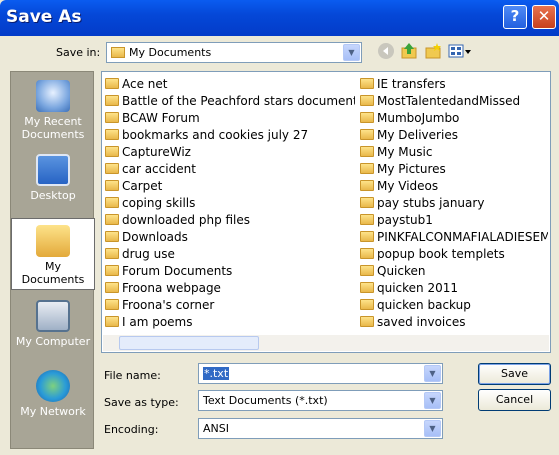 The width and height of the screenshot is (559, 455). I want to click on list-item: Forum Documents, so click(230, 270).